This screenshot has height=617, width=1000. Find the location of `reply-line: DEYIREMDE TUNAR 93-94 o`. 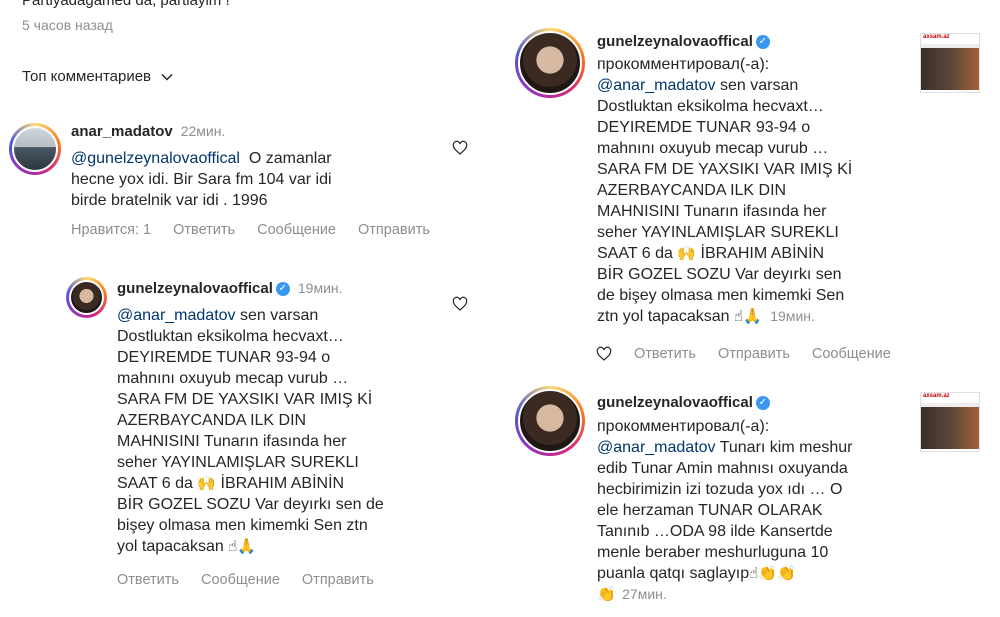

reply-line: DEYIREMDE TUNAR 93-94 o is located at coordinates (224, 357).